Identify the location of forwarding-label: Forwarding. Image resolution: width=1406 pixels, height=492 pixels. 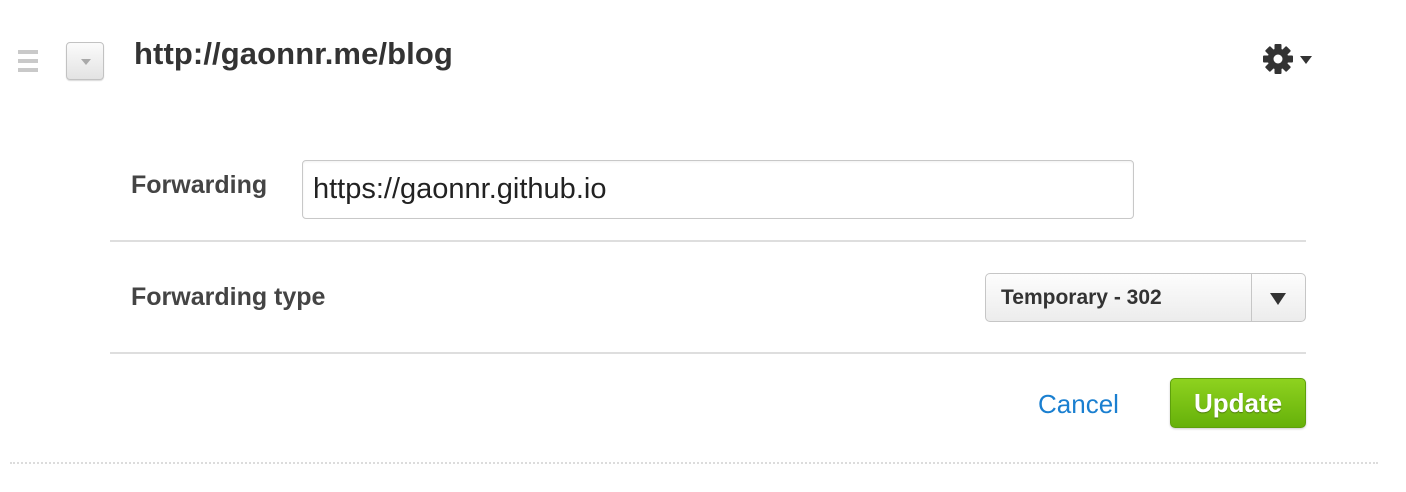
(199, 185).